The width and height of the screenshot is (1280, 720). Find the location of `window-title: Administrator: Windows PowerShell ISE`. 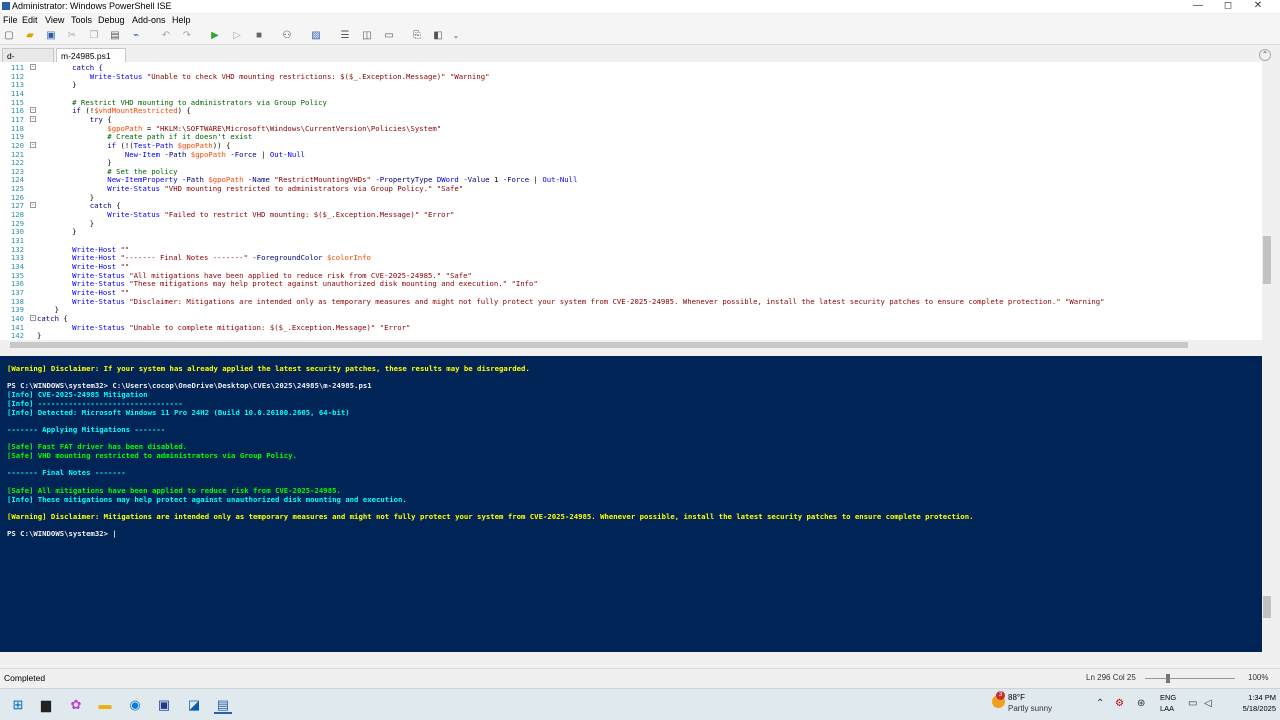

window-title: Administrator: Windows PowerShell ISE is located at coordinates (92, 6).